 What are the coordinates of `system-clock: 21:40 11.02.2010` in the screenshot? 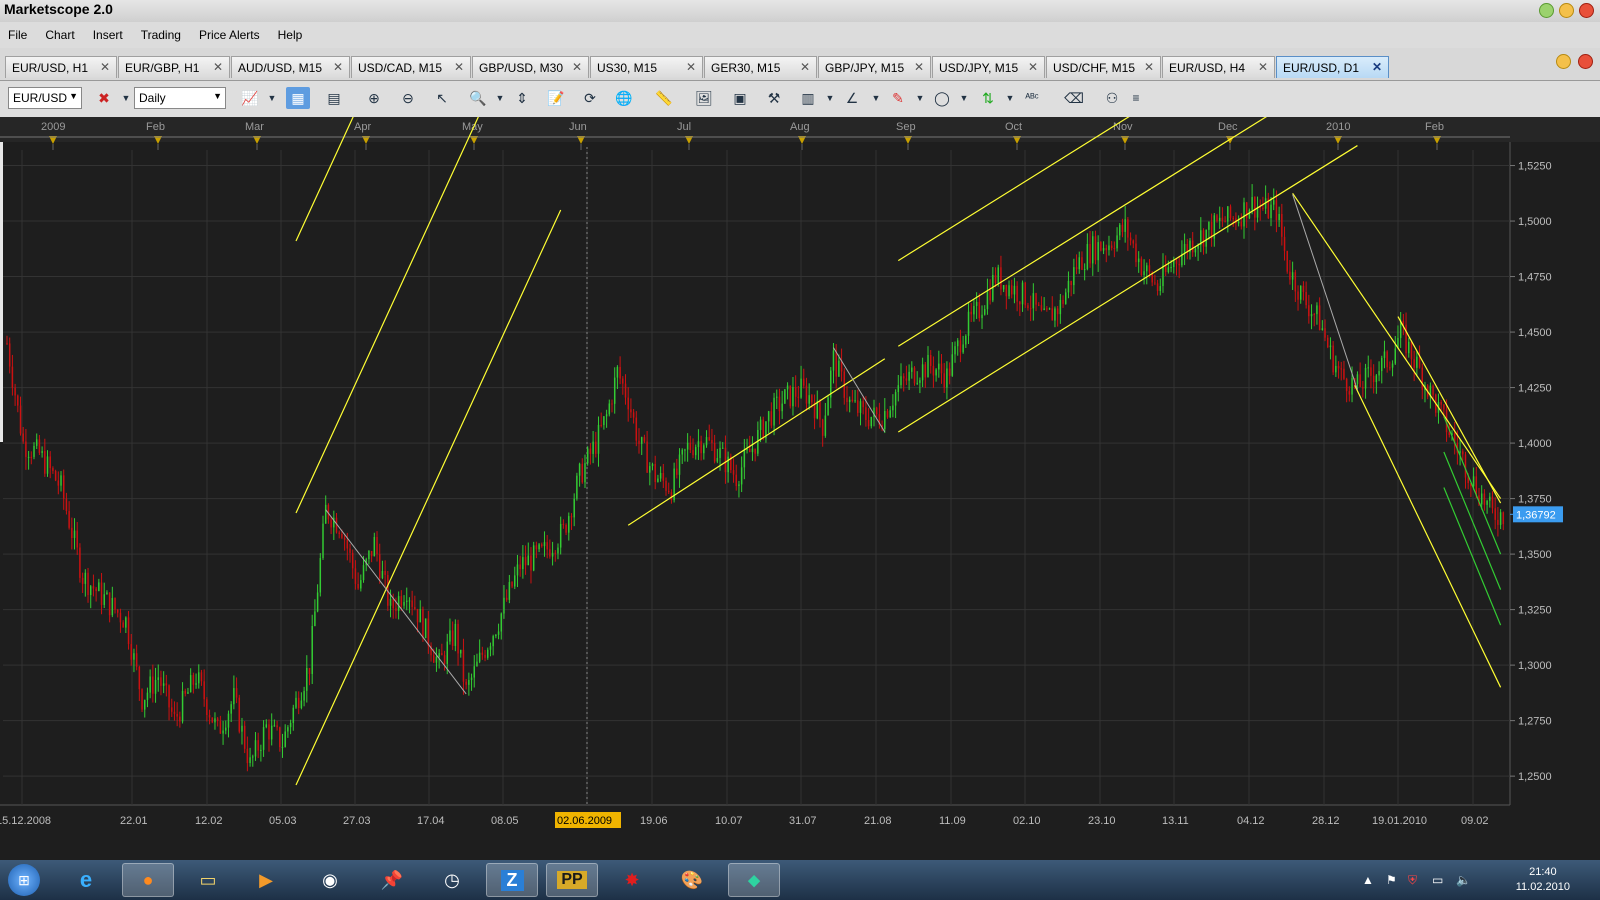 It's located at (1543, 880).